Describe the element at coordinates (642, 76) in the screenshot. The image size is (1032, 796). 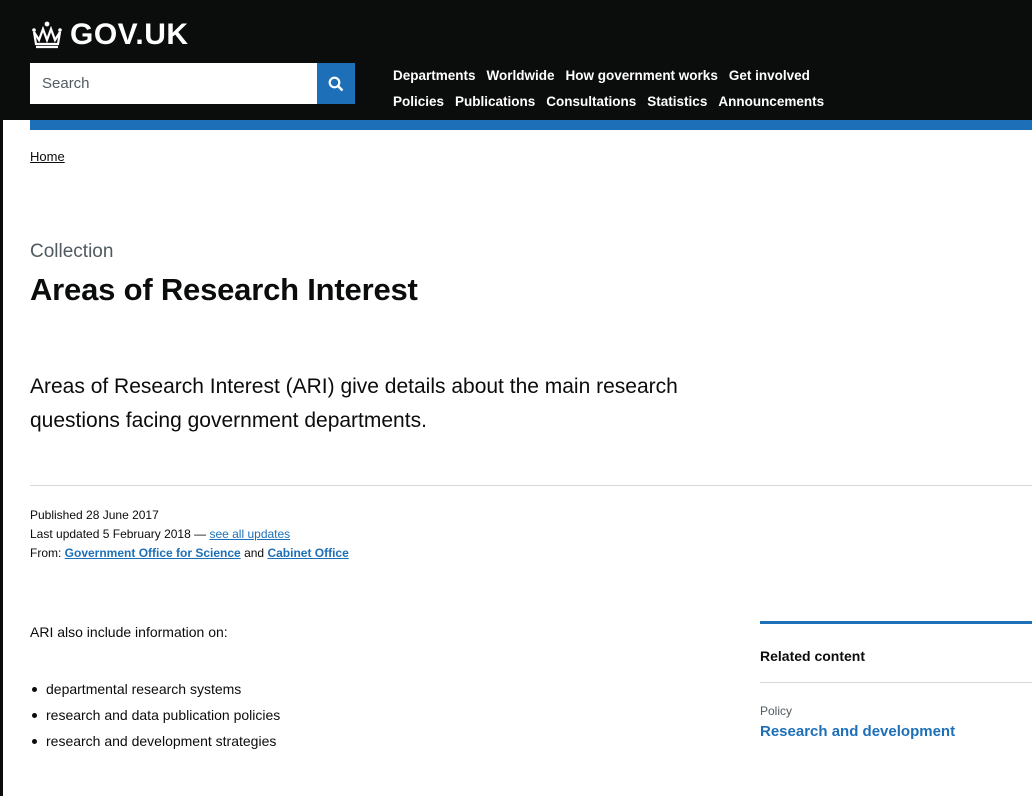
I see `nav-how-government-works: How government works` at that location.